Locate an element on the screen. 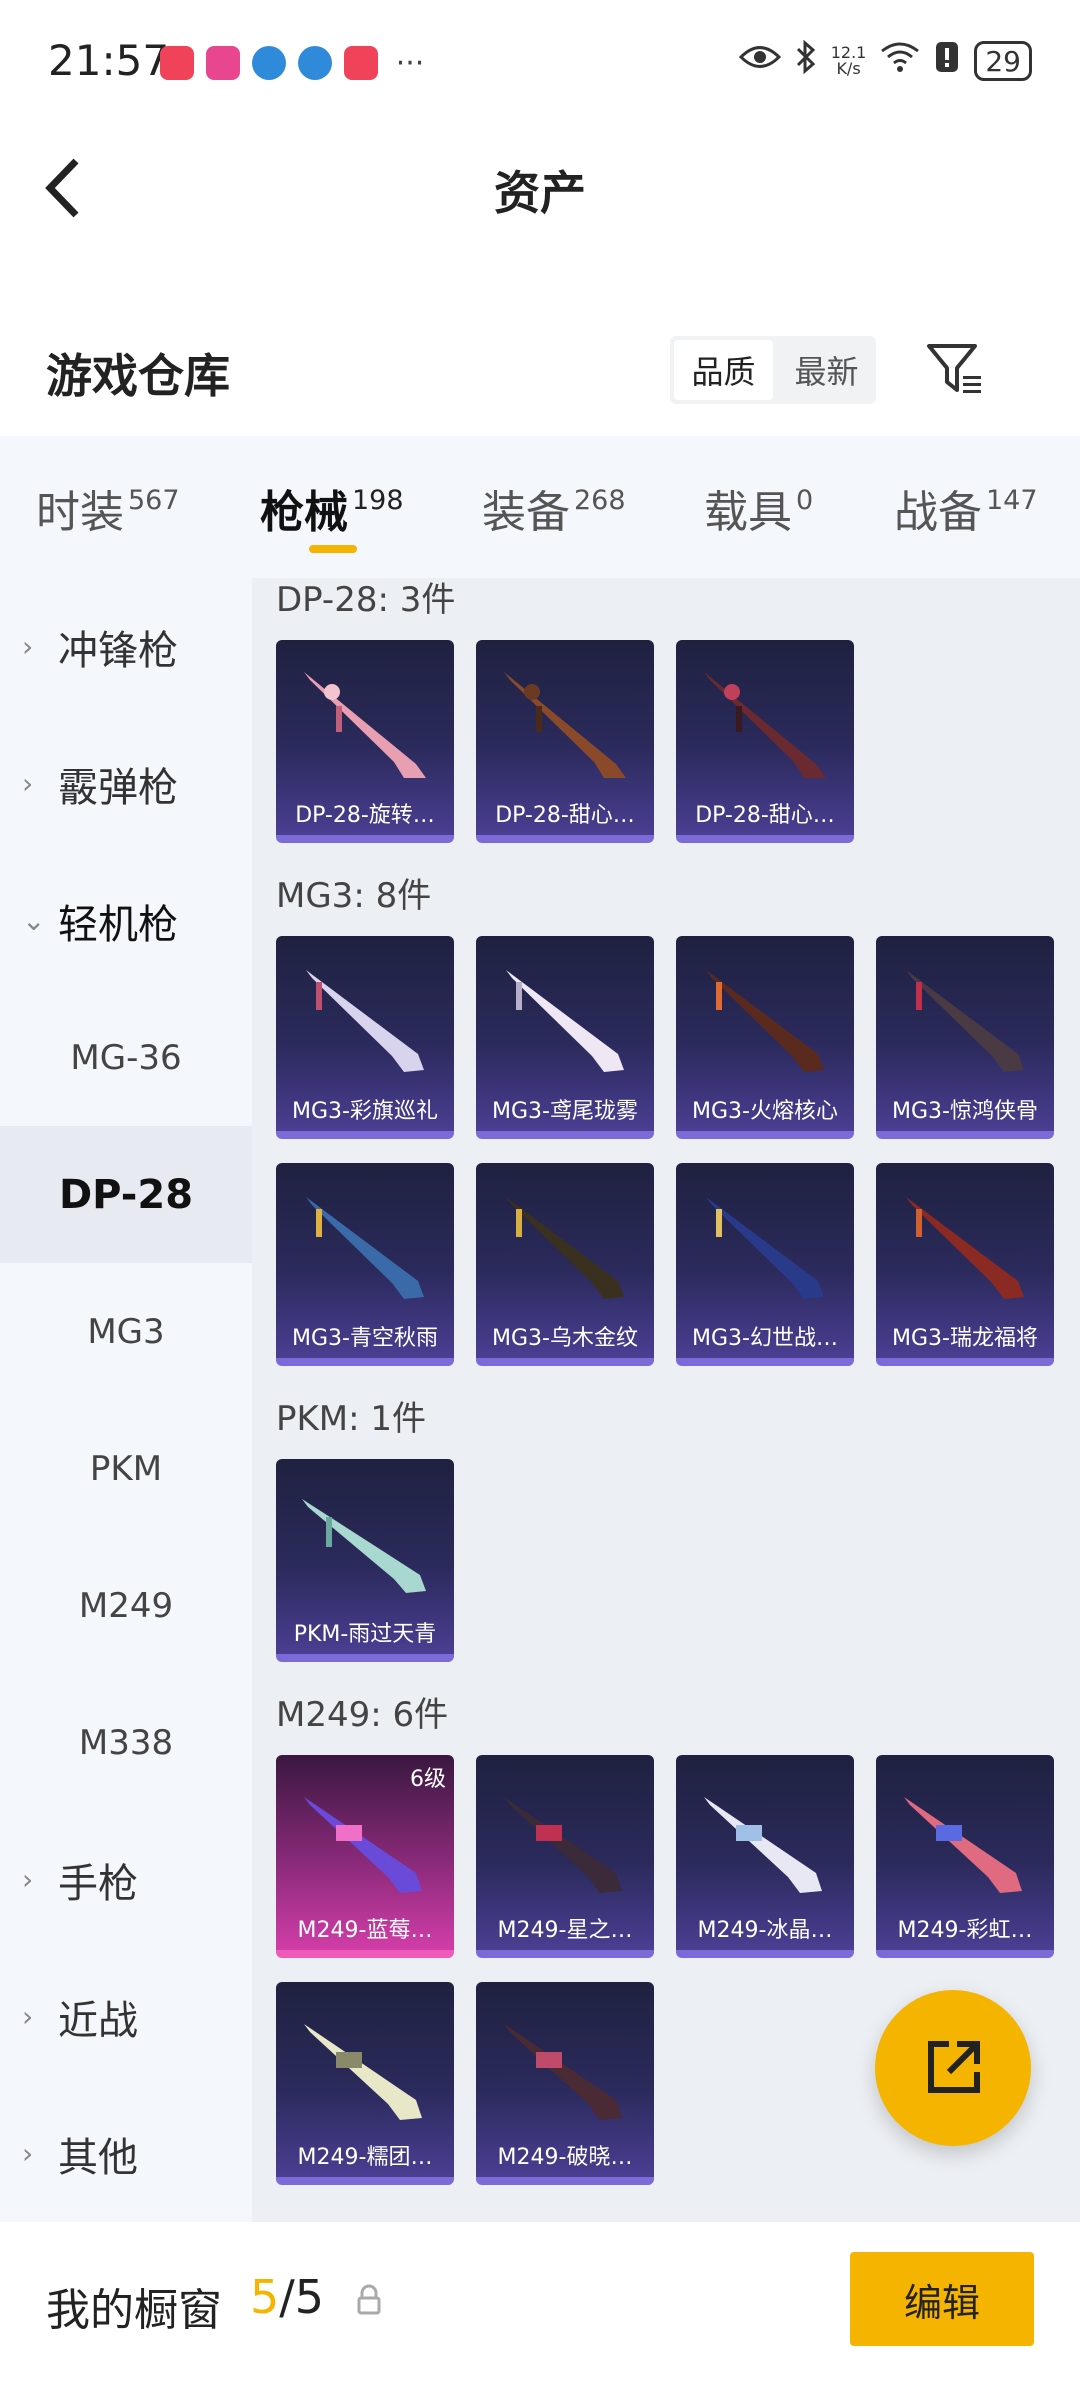 The image size is (1080, 2382). skin-card: MG3-火熔核心 is located at coordinates (765, 1037).